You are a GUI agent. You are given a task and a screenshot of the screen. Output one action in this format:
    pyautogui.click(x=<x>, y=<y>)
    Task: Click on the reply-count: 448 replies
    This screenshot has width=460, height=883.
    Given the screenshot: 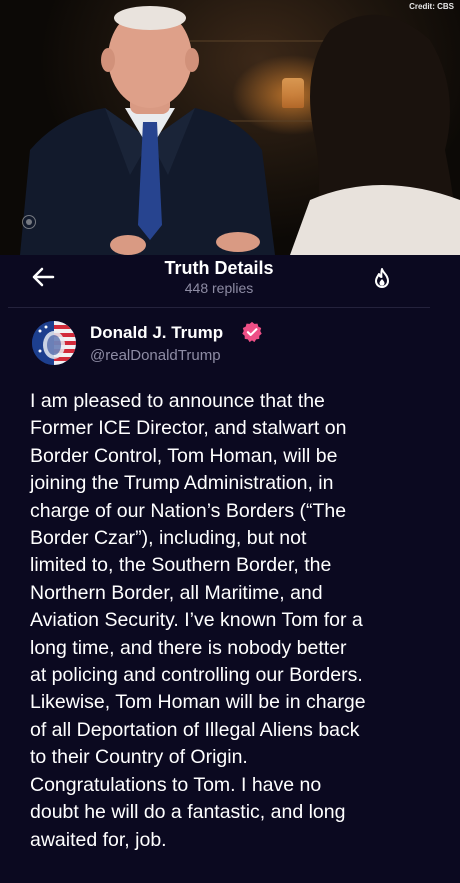 What is the action you would take?
    pyautogui.click(x=219, y=288)
    